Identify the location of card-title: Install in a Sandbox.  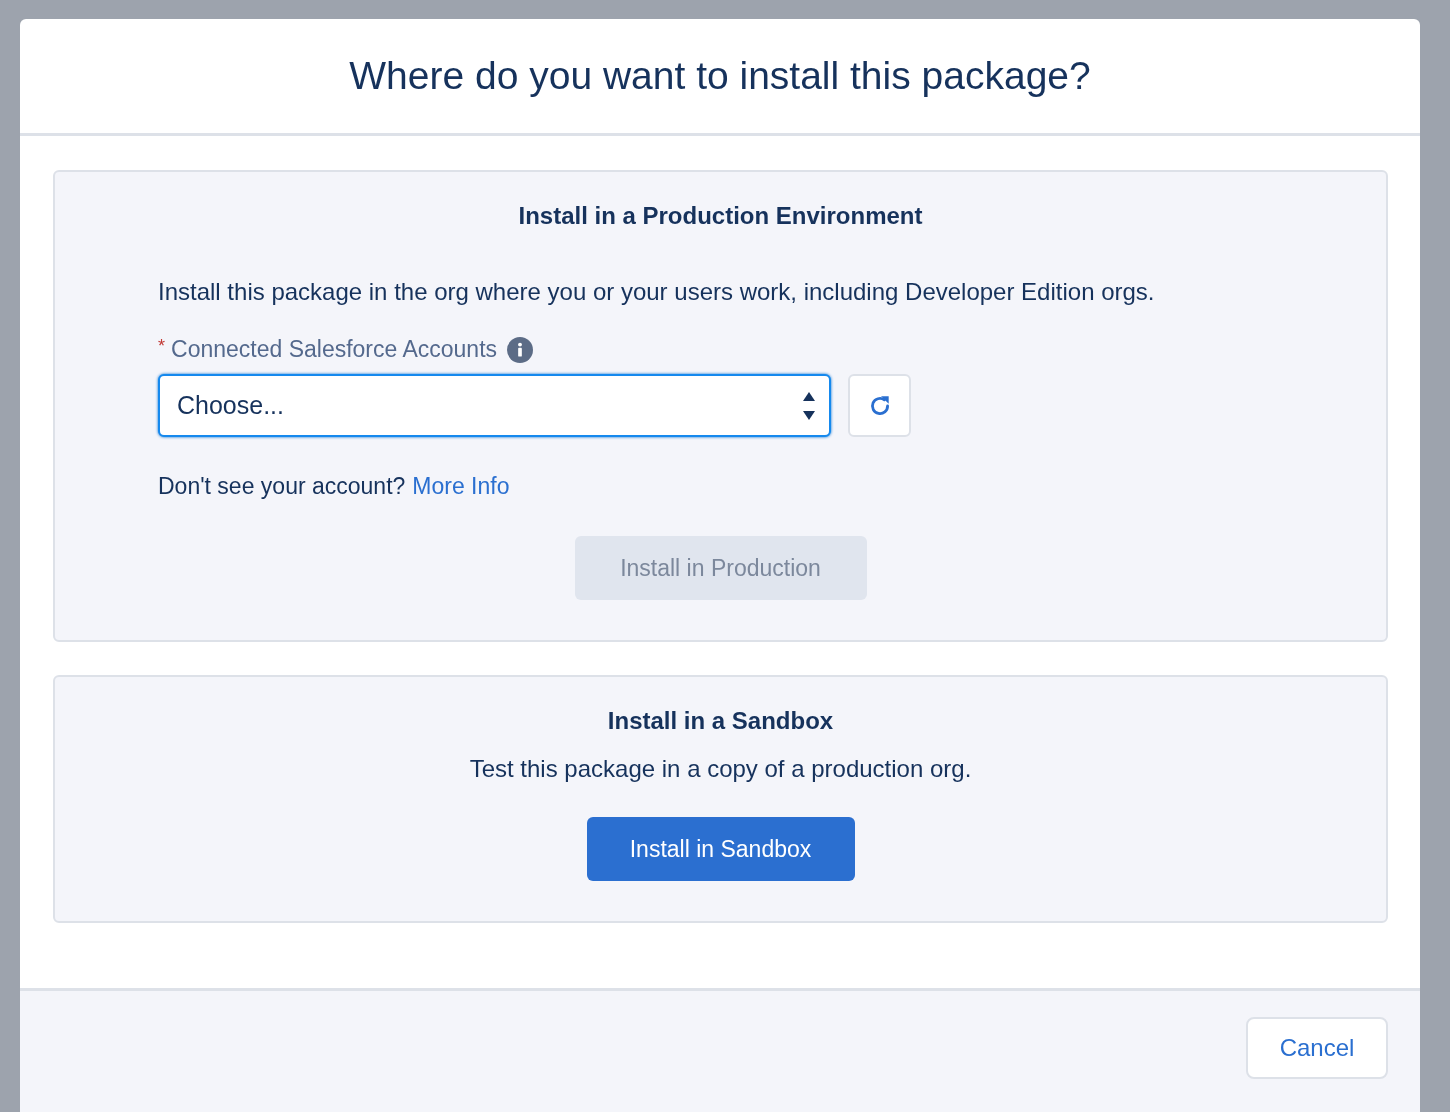
(720, 721).